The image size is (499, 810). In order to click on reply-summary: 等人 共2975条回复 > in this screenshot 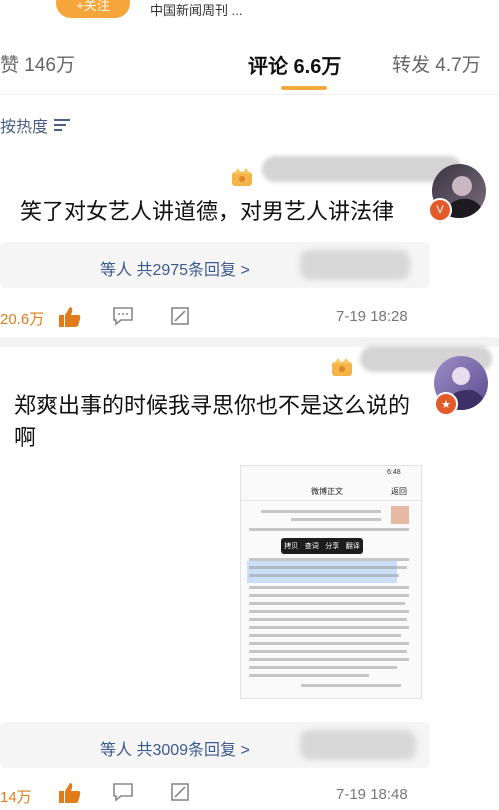, I will do `click(215, 265)`.